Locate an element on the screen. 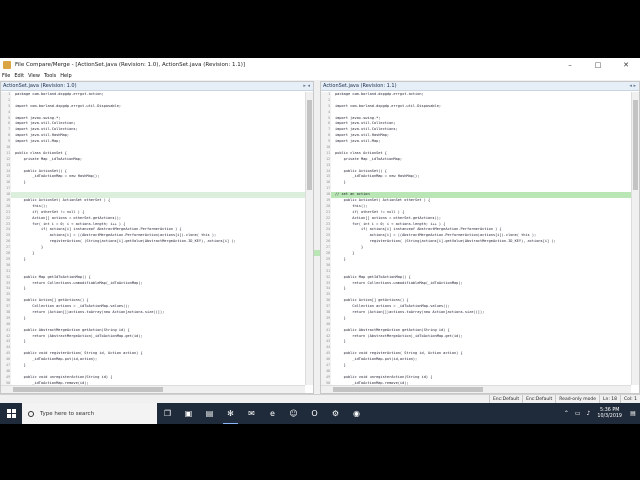  left-vscroll-thumb is located at coordinates (309, 145).